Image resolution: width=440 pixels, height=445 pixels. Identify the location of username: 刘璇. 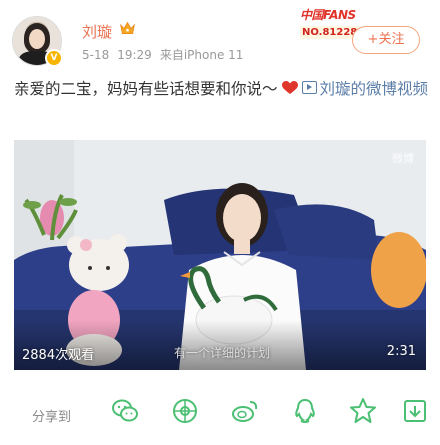
(97, 31).